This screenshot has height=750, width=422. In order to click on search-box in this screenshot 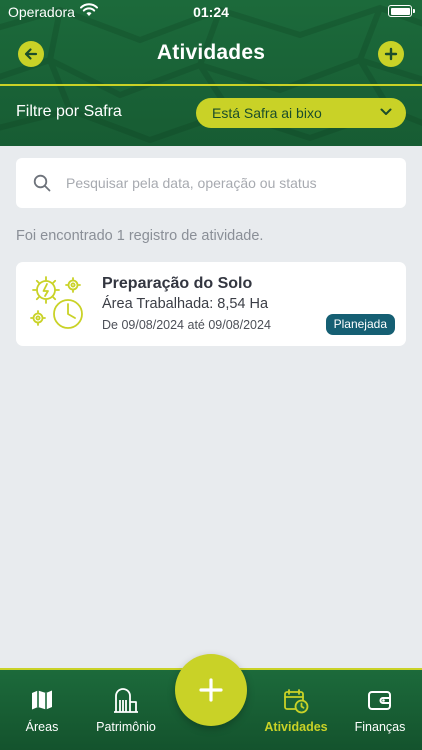, I will do `click(211, 183)`.